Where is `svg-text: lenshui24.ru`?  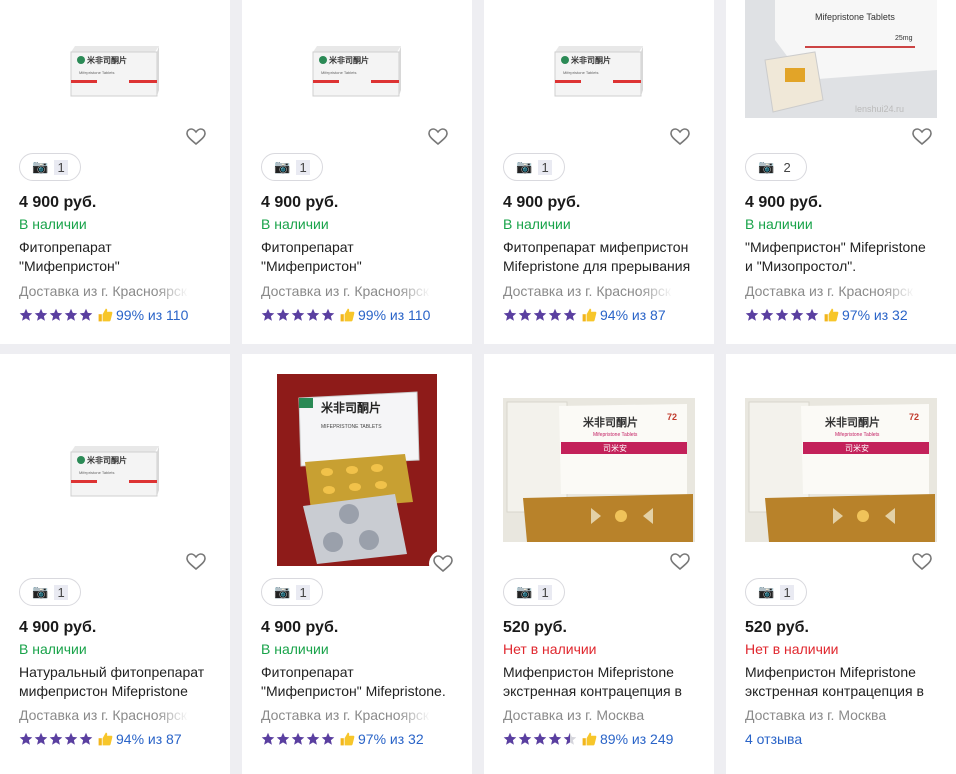 svg-text: lenshui24.ru is located at coordinates (879, 109).